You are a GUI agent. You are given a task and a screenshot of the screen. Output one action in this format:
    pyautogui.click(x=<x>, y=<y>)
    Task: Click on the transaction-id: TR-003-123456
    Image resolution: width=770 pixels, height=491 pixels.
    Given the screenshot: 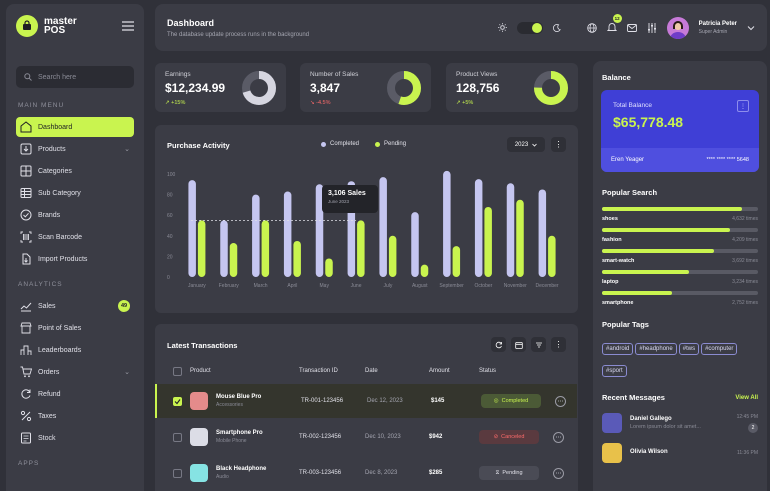 What is the action you would take?
    pyautogui.click(x=320, y=473)
    